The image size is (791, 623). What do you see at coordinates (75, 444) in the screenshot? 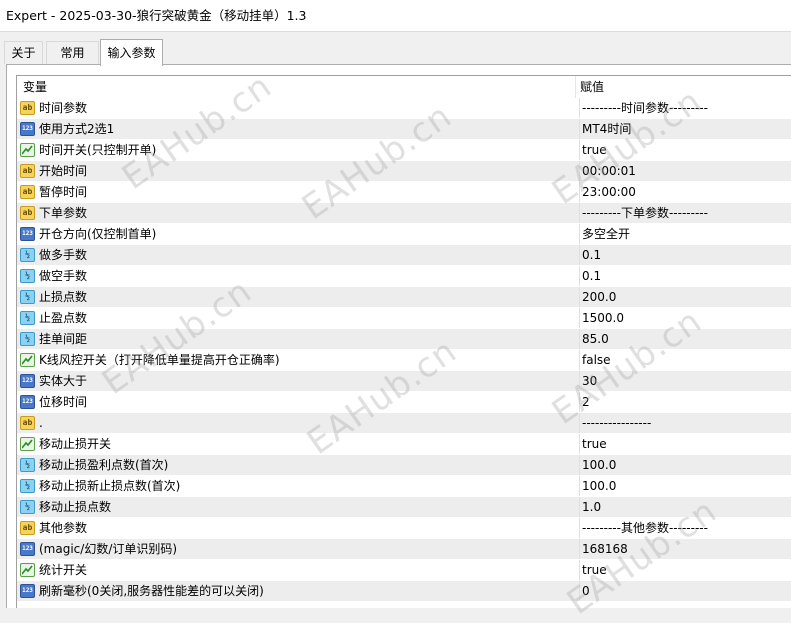
I see `param-name: 移动止损开关` at bounding box center [75, 444].